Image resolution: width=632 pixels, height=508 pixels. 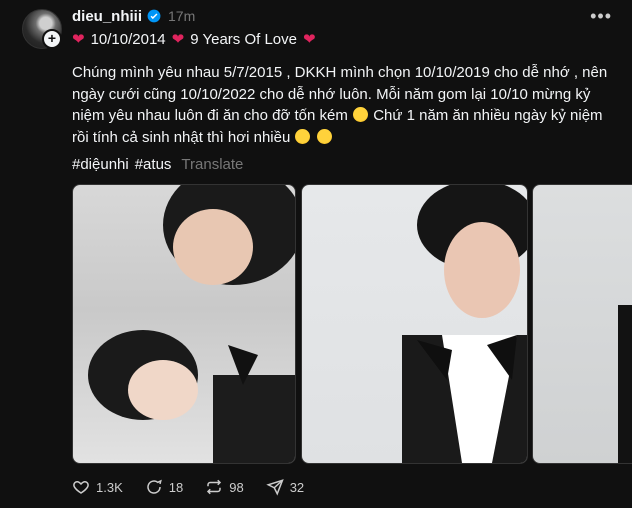 I want to click on comment-button: 18, so click(x=164, y=487).